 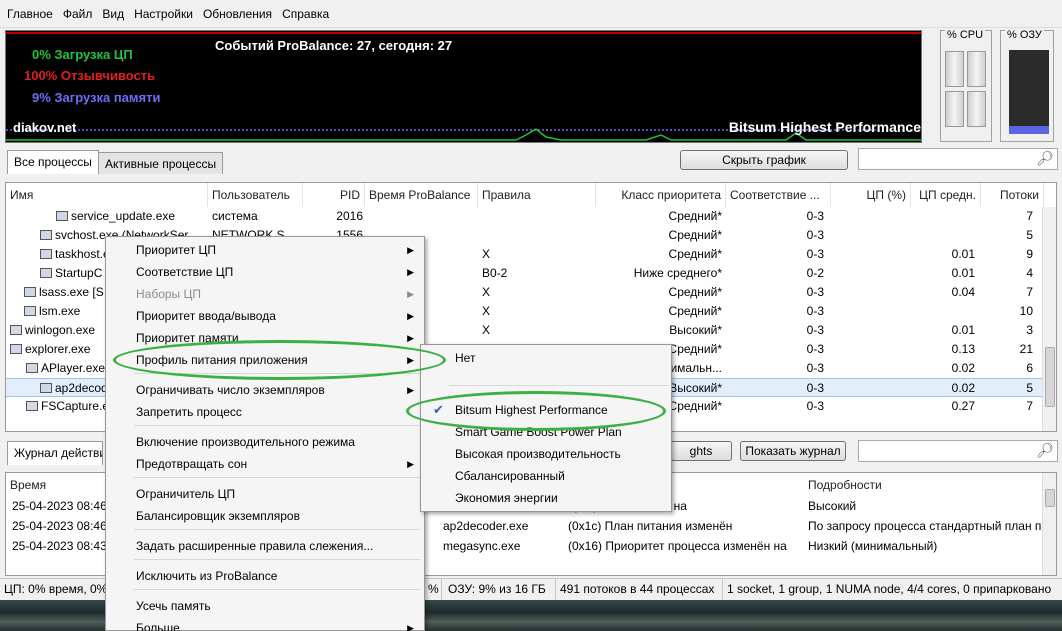 What do you see at coordinates (1027, 85) in the screenshot?
I see `ram-meter: % ОЗУ` at bounding box center [1027, 85].